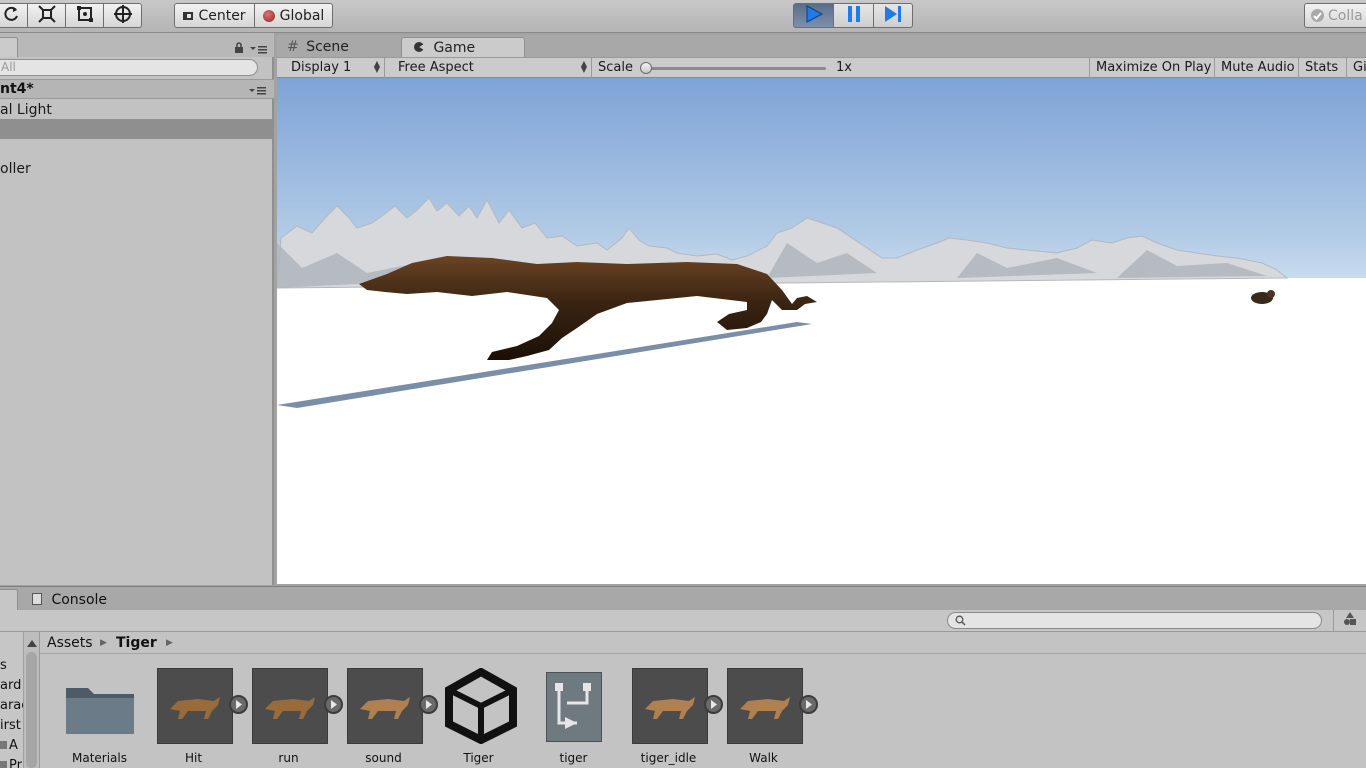 The width and height of the screenshot is (1366, 768). What do you see at coordinates (69, 600) in the screenshot?
I see `tab-console: Console` at bounding box center [69, 600].